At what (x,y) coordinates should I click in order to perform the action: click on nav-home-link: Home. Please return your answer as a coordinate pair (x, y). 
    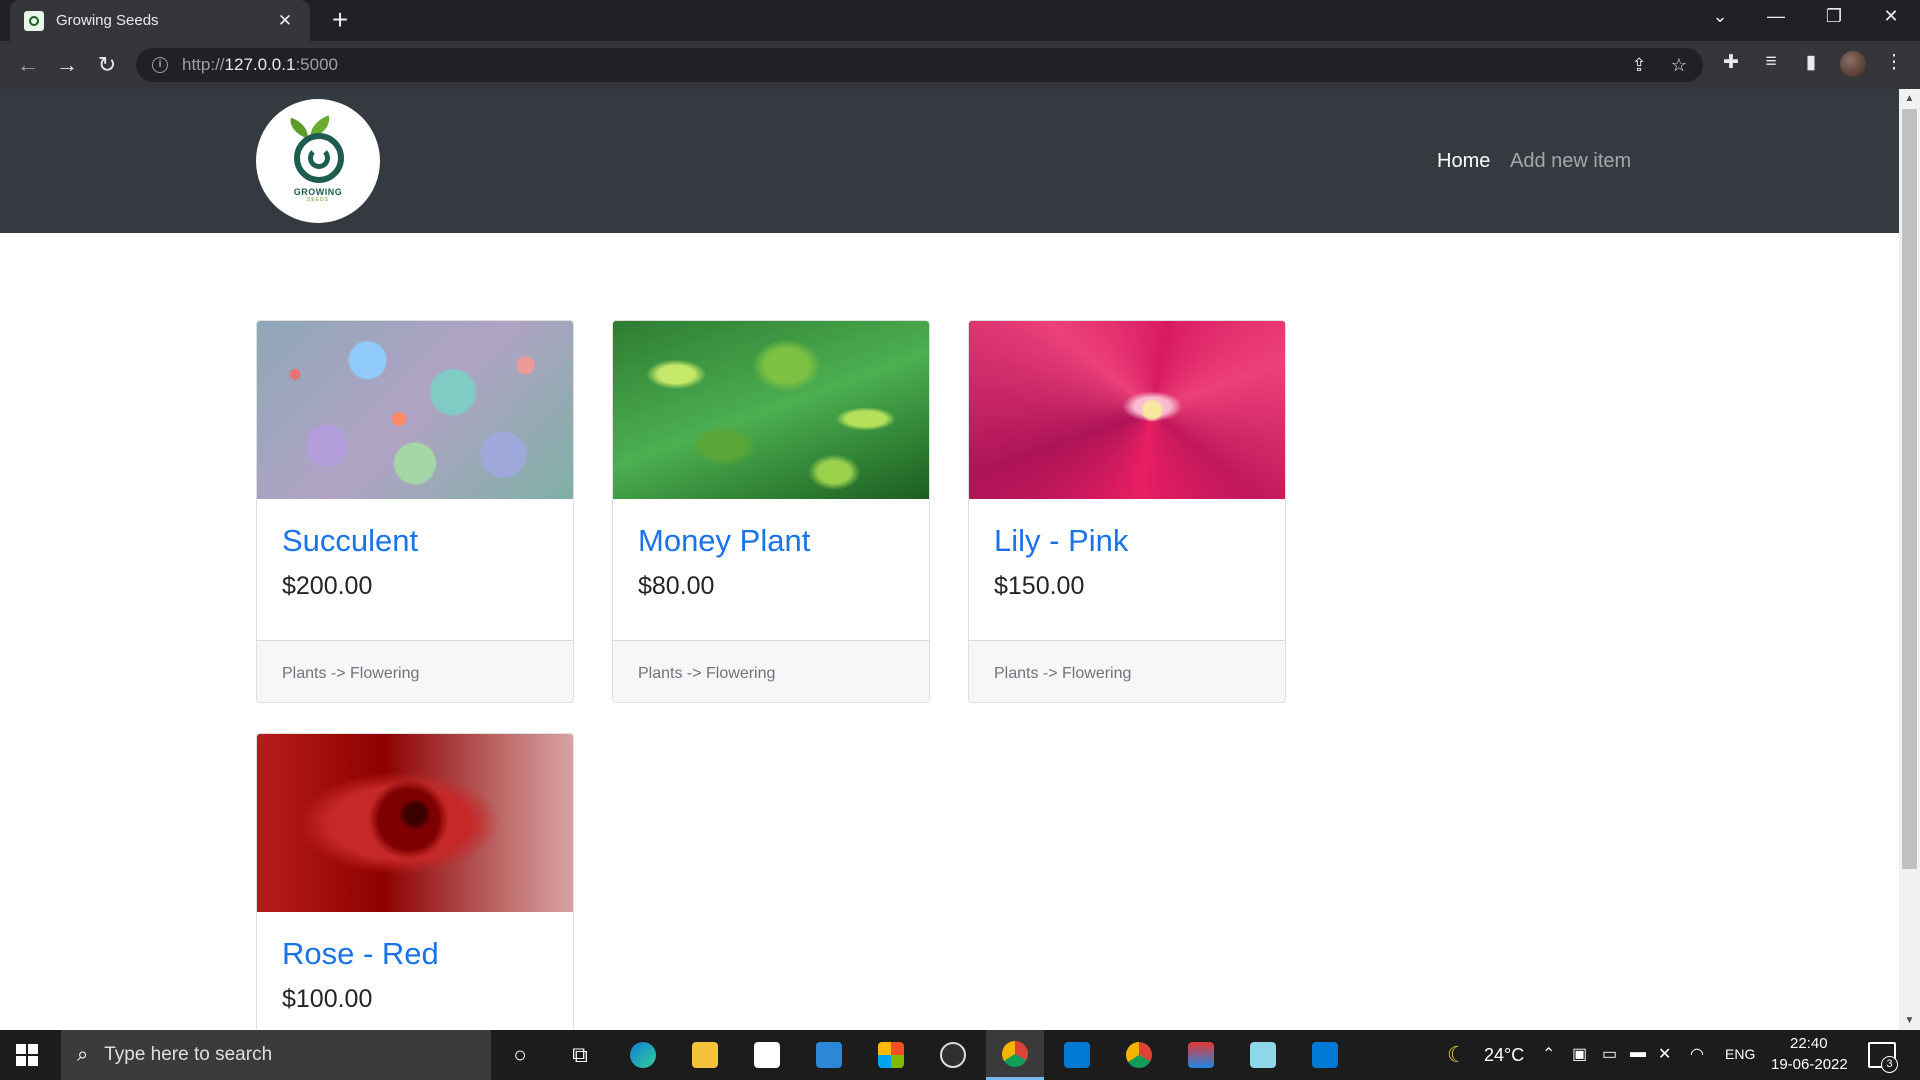
    Looking at the image, I should click on (1463, 161).